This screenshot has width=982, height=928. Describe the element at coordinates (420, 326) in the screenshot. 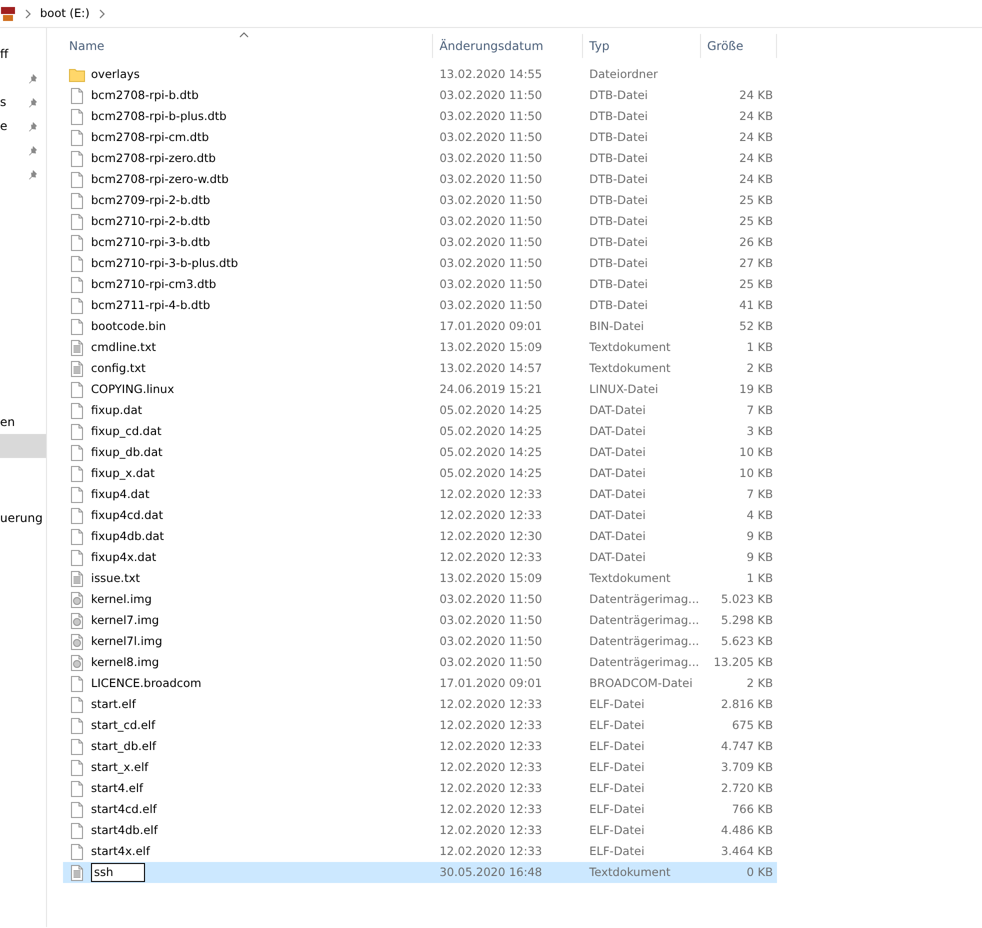

I see `file-row: bootcode.bin 17.01.2020 09:01 BIN-Datei 52 KB` at that location.